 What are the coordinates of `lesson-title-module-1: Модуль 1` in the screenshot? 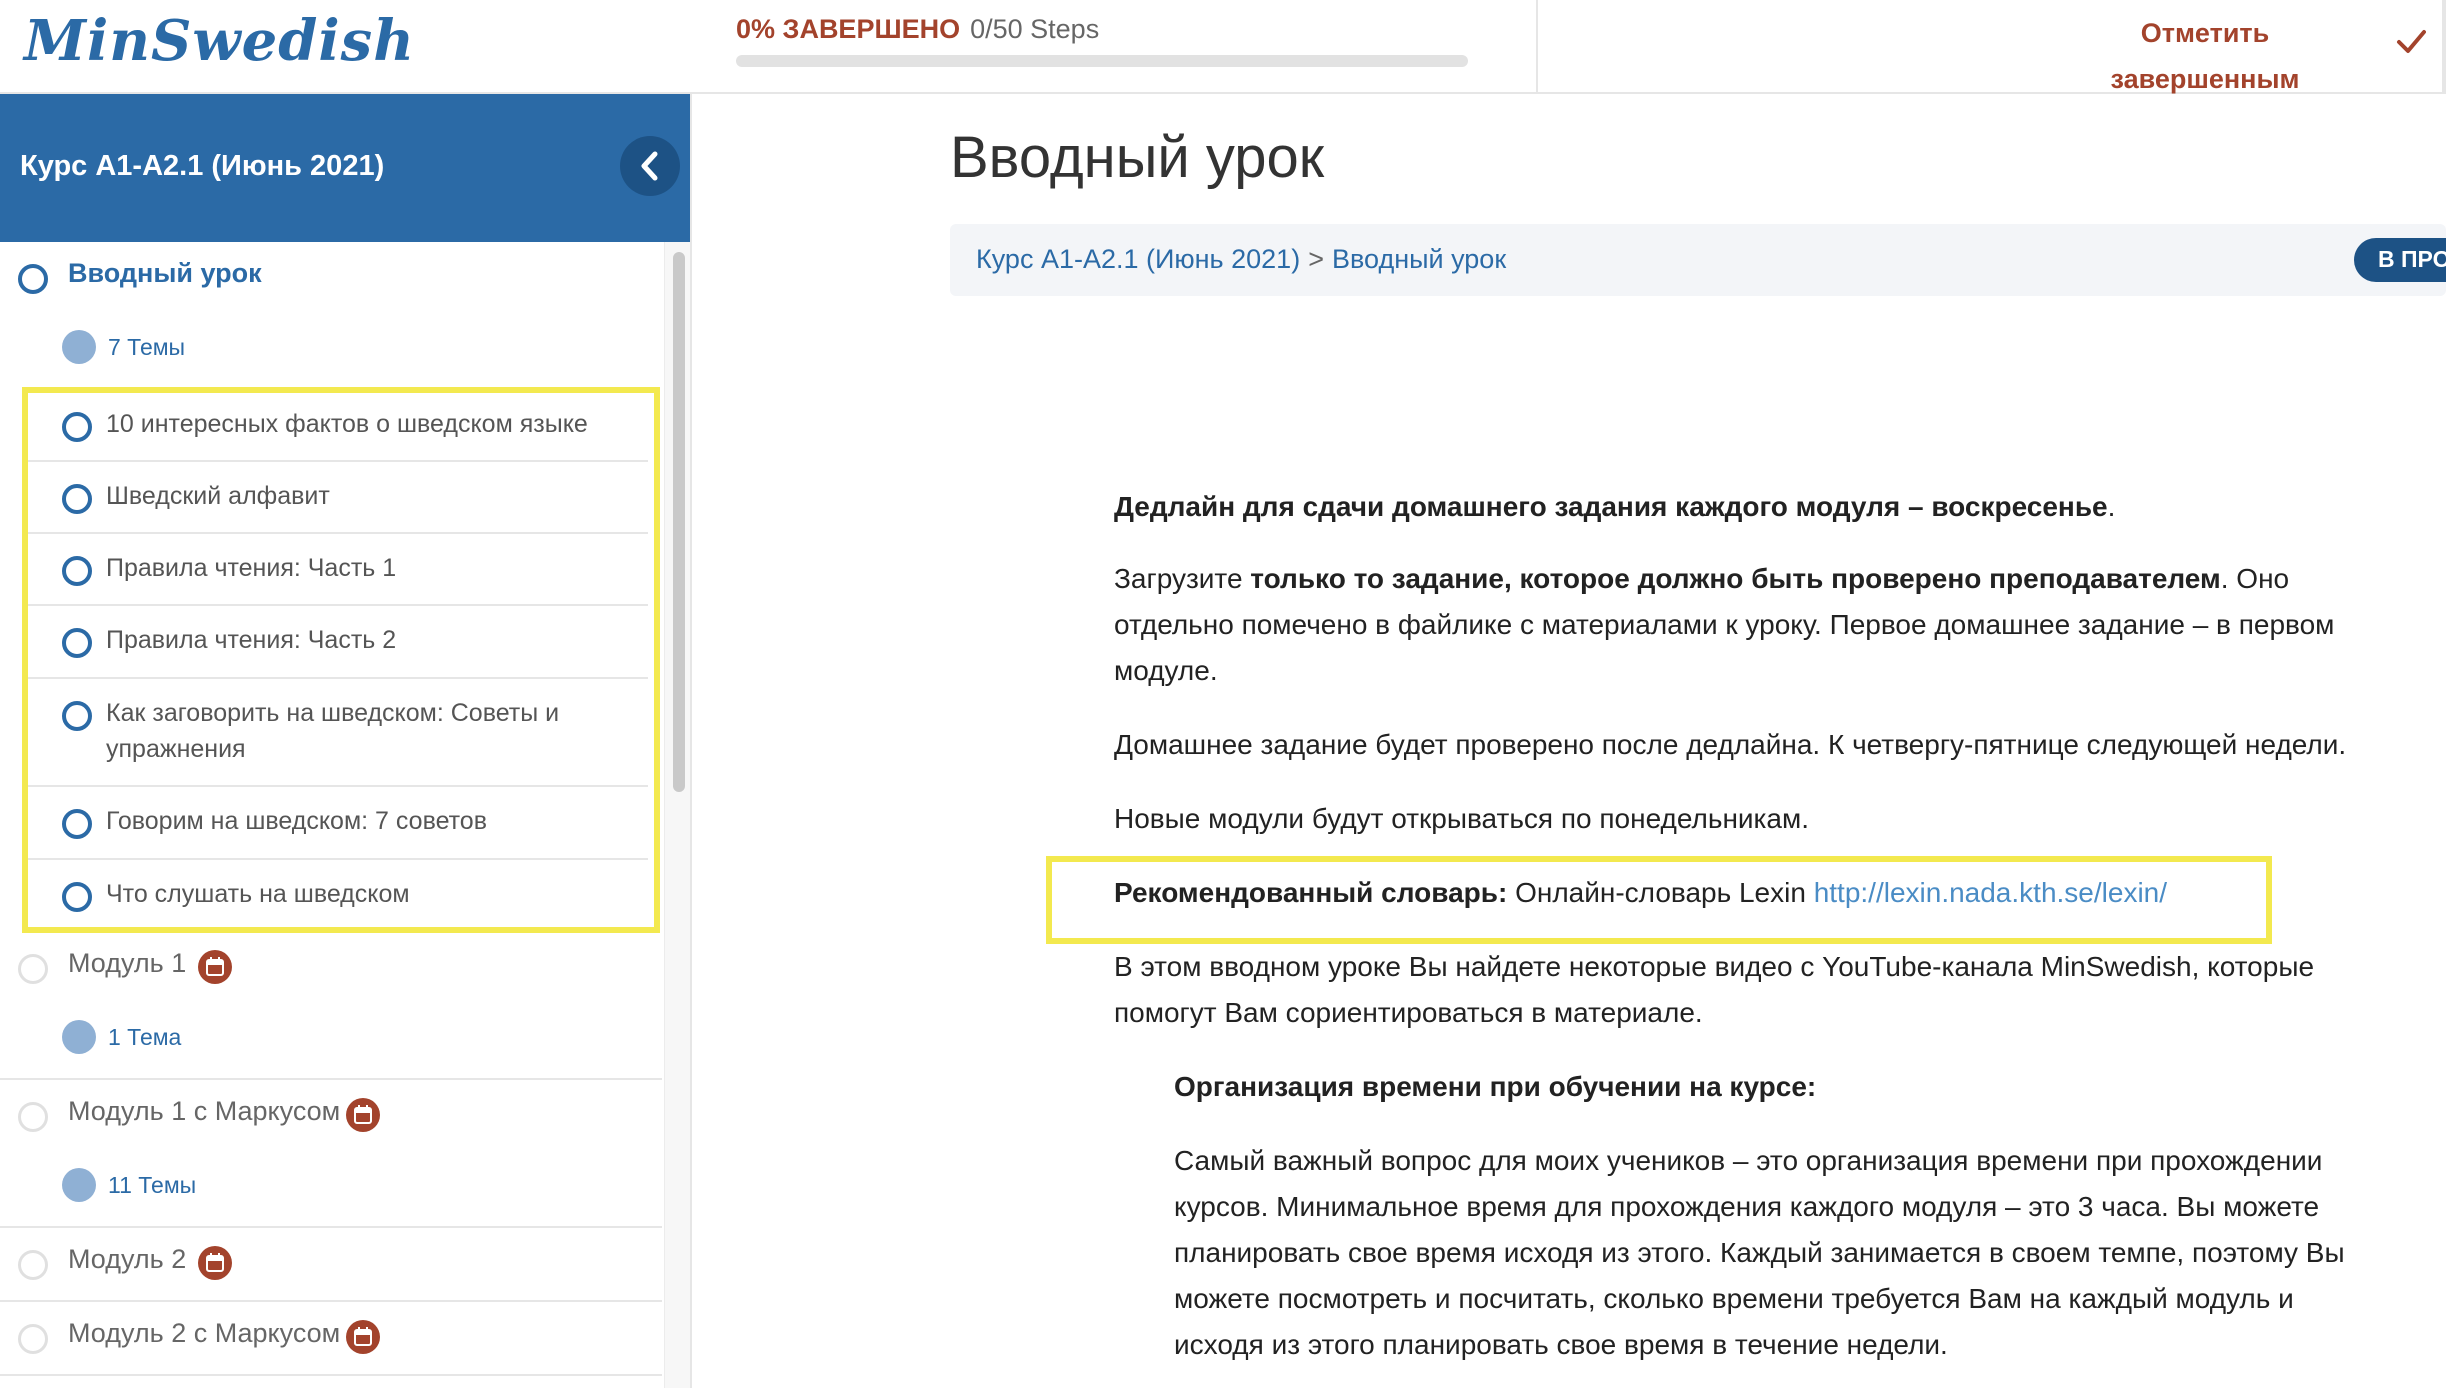 It's located at (127, 963).